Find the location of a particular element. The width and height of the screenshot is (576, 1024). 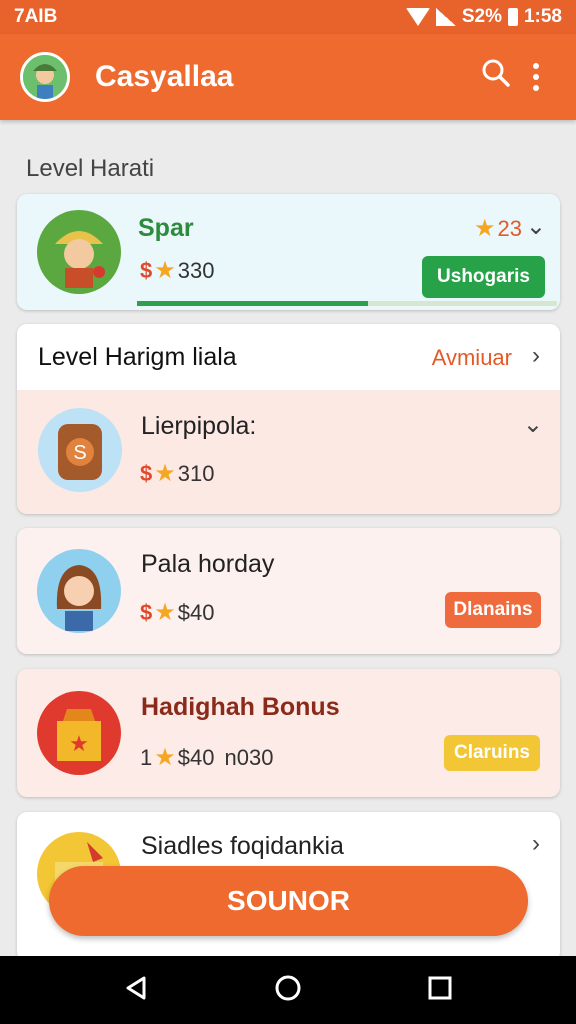

app-avatar is located at coordinates (45, 77).